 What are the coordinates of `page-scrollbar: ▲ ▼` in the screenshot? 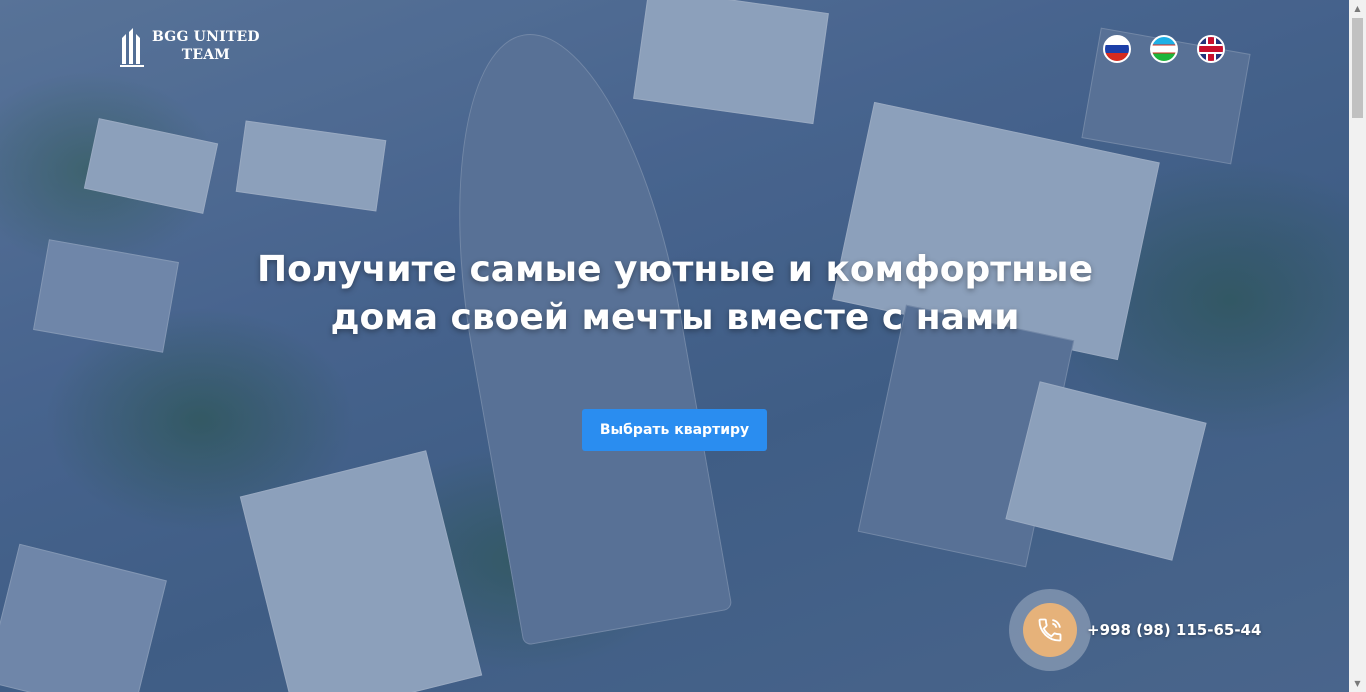 It's located at (1357, 346).